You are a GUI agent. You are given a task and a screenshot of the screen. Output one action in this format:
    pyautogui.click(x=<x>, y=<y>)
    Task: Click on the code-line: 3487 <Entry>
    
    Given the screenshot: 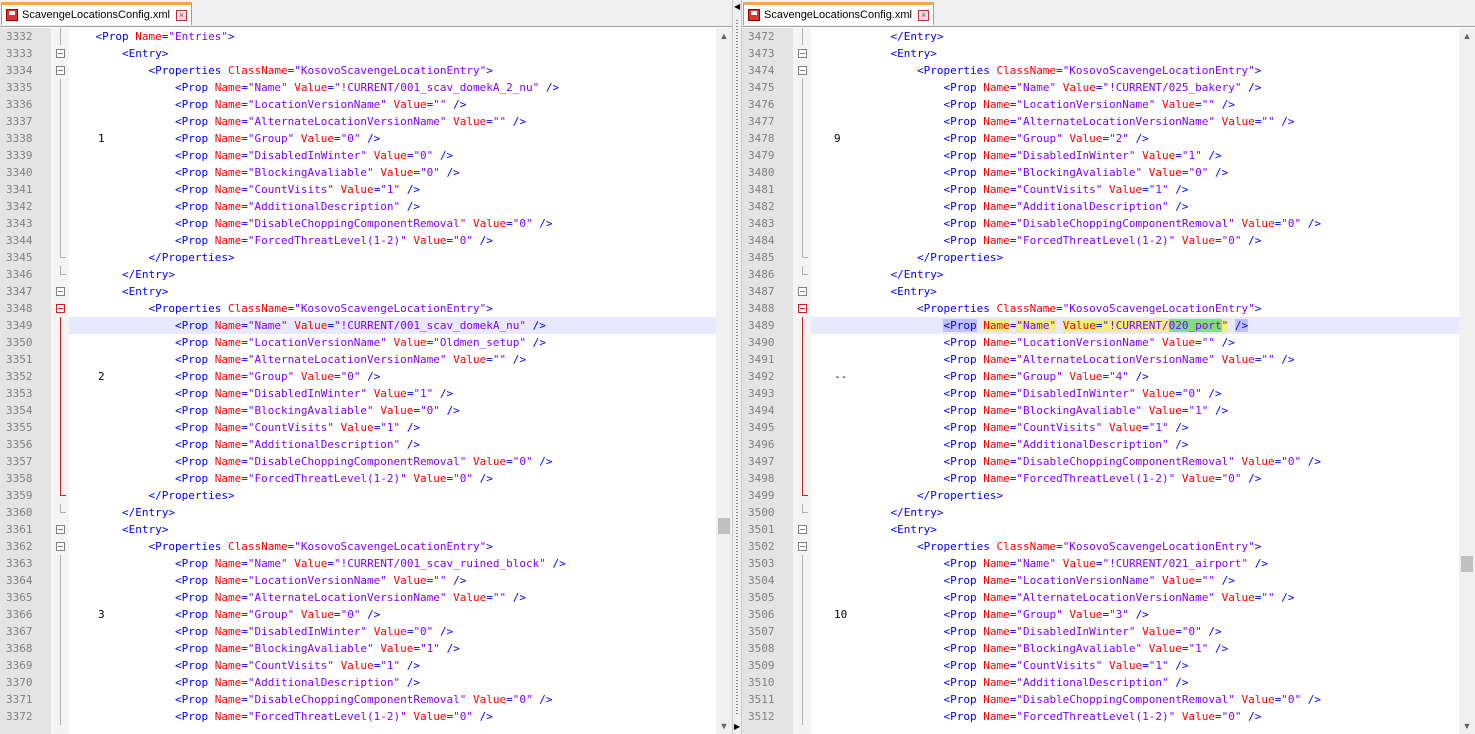 What is the action you would take?
    pyautogui.click(x=1100, y=291)
    